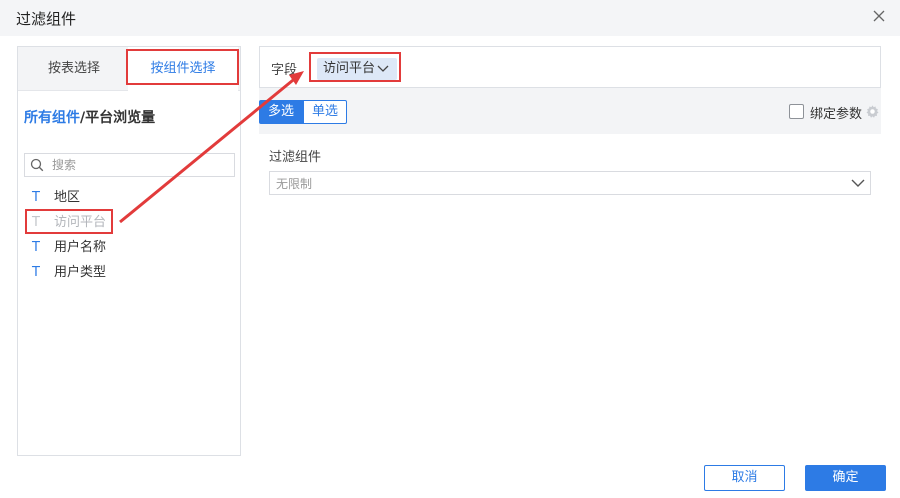  I want to click on field-item-label: 访问平台, so click(80, 222).